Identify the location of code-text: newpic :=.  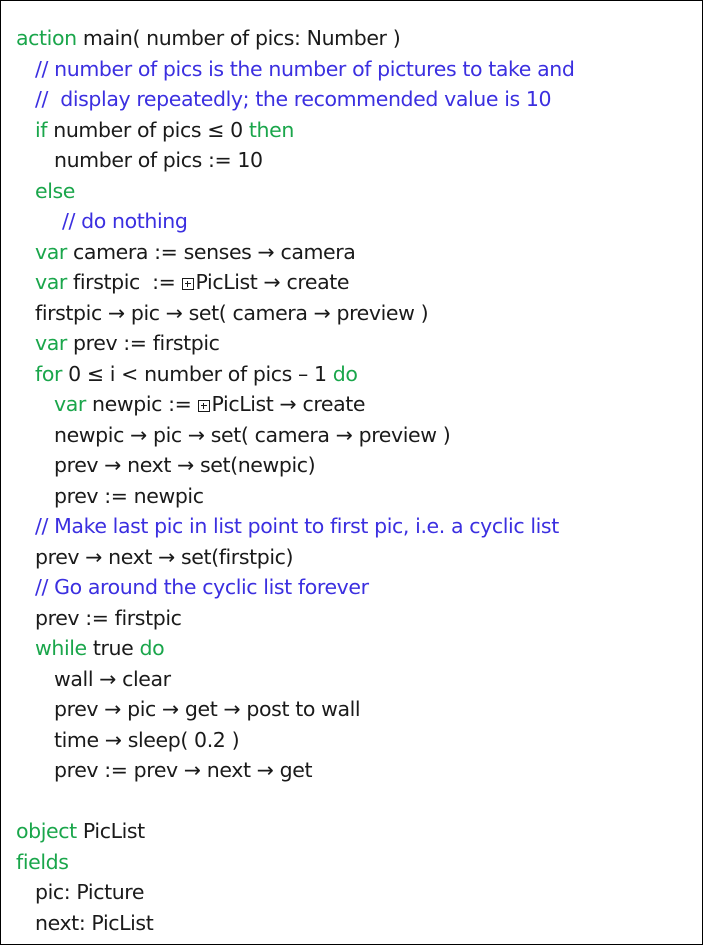
(141, 404).